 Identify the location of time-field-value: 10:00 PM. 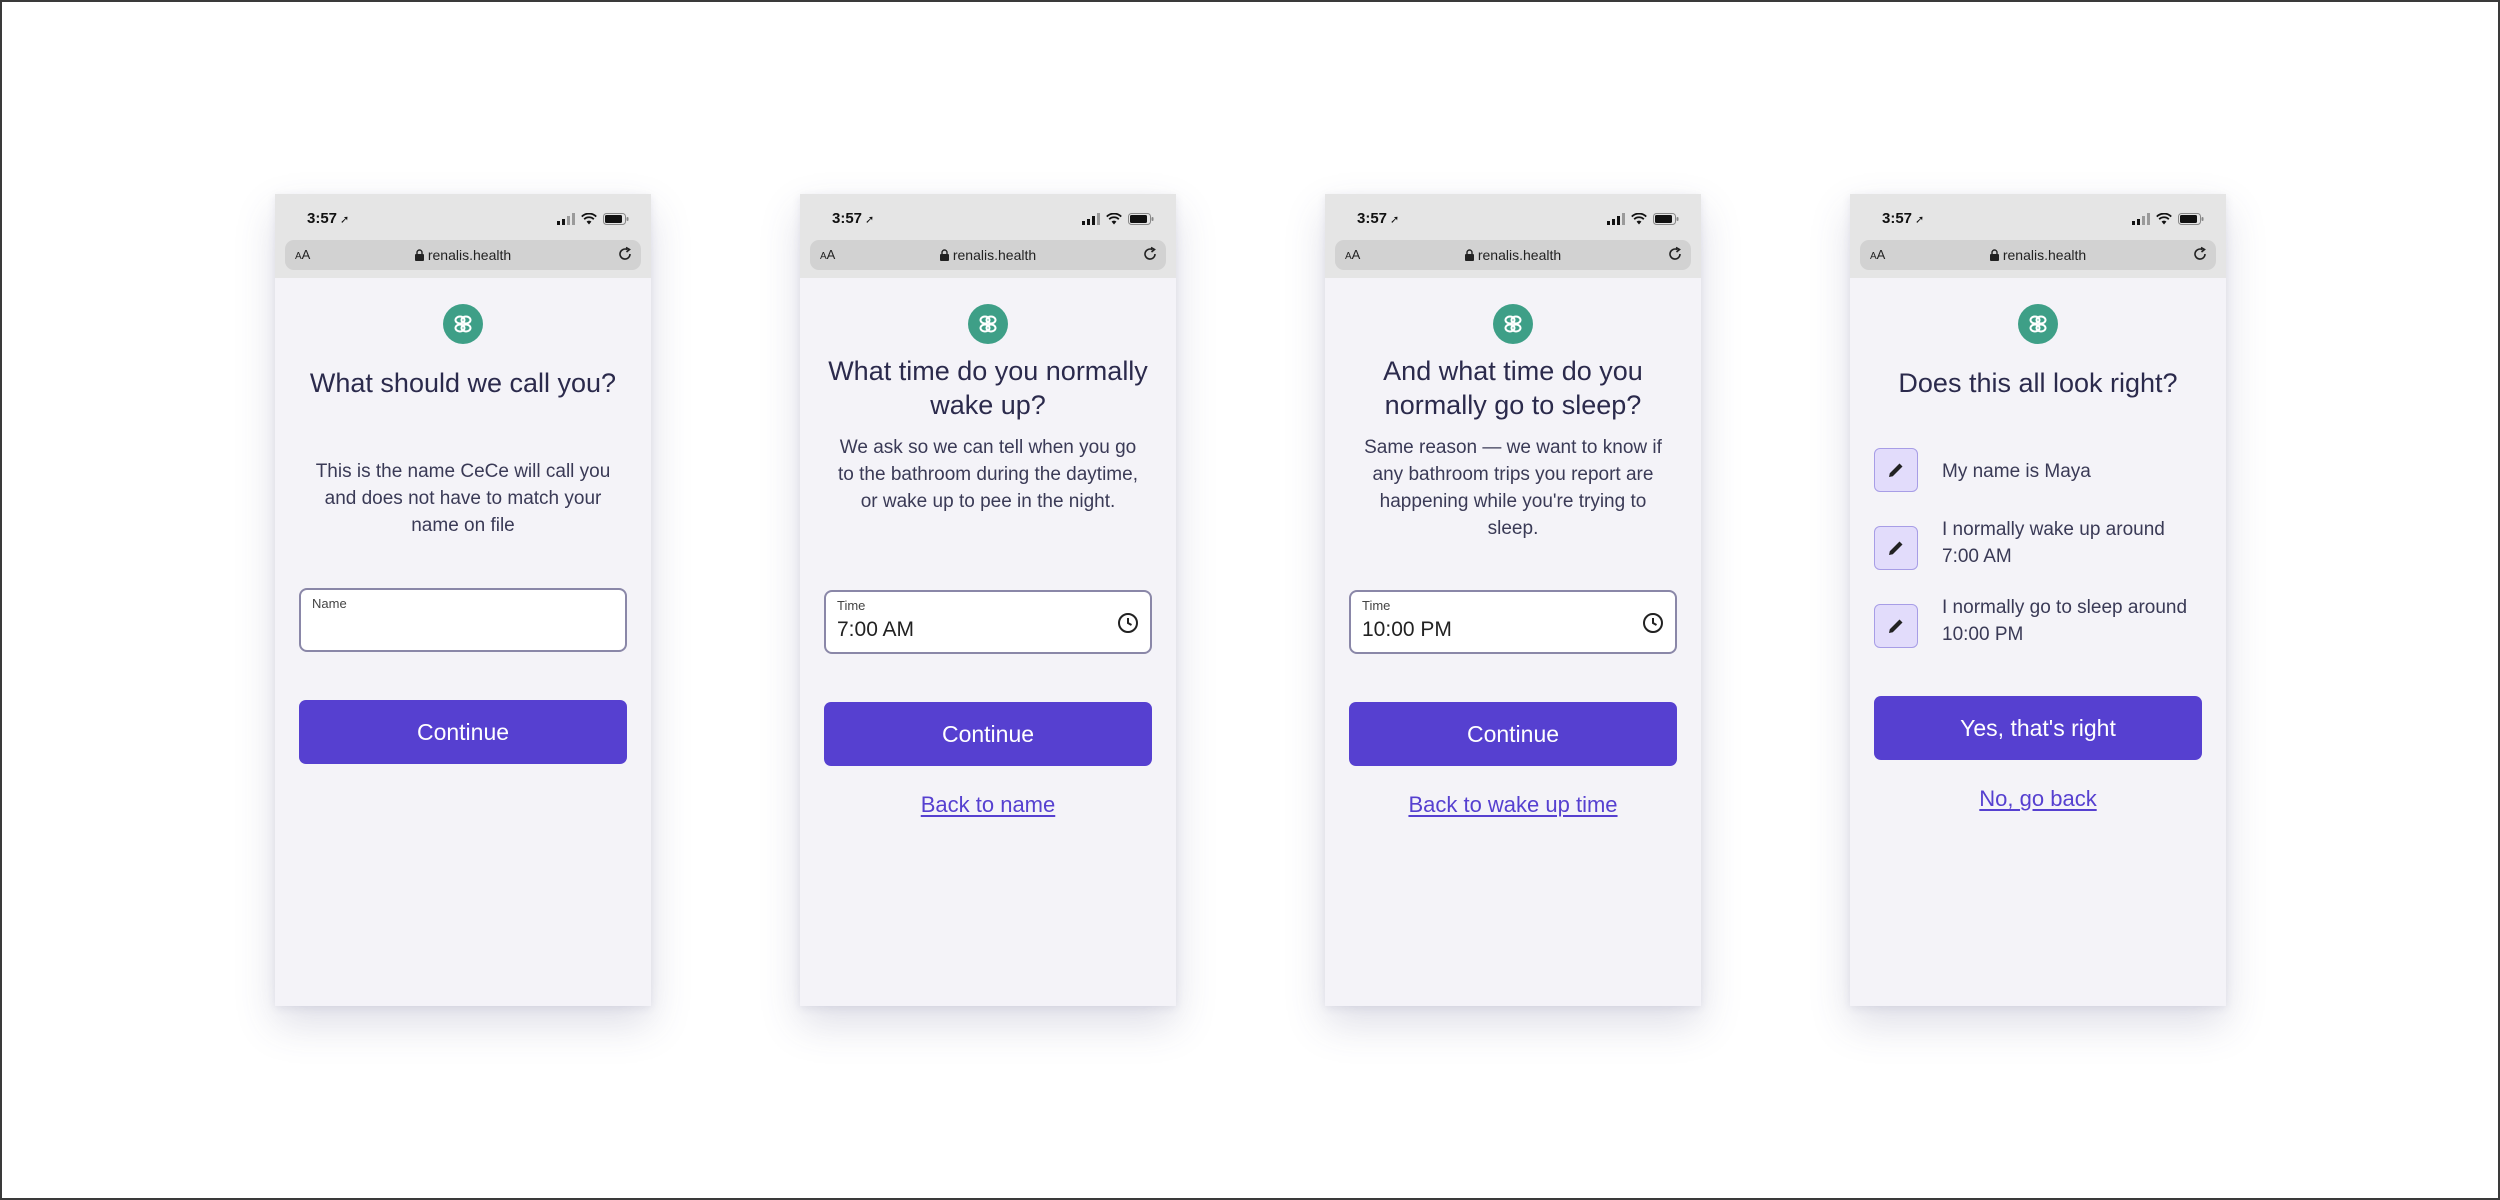
(1407, 629).